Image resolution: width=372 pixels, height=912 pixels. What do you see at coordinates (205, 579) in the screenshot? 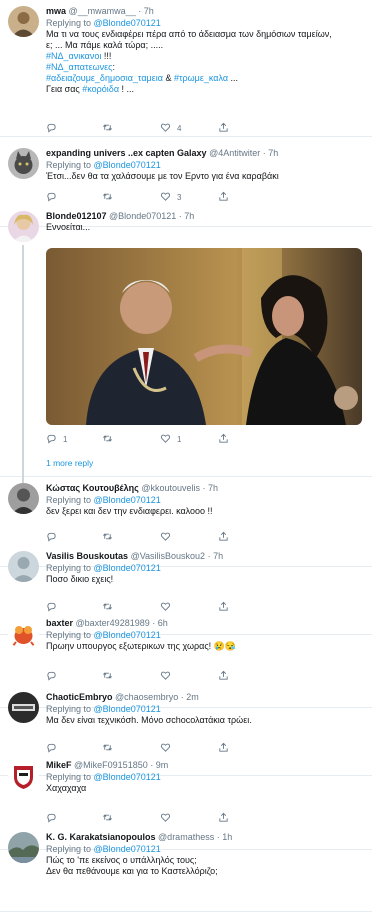
I see `tweet-text: Ποσο δικιο εχεις!` at bounding box center [205, 579].